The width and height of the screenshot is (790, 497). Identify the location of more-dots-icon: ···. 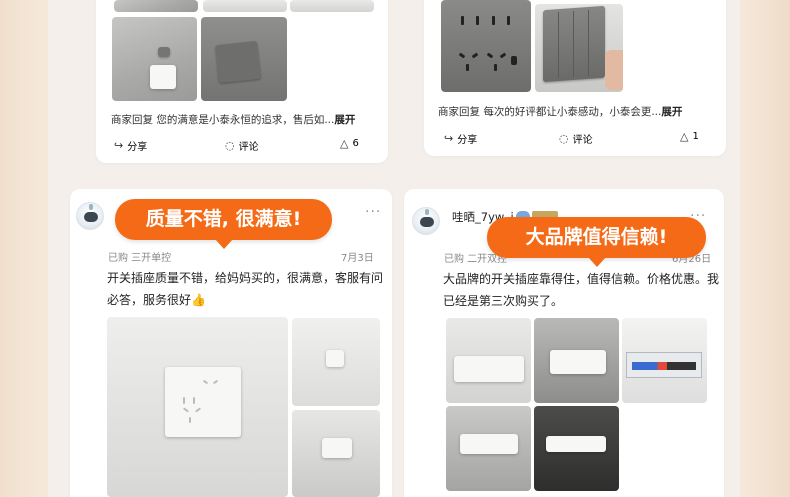
(373, 212).